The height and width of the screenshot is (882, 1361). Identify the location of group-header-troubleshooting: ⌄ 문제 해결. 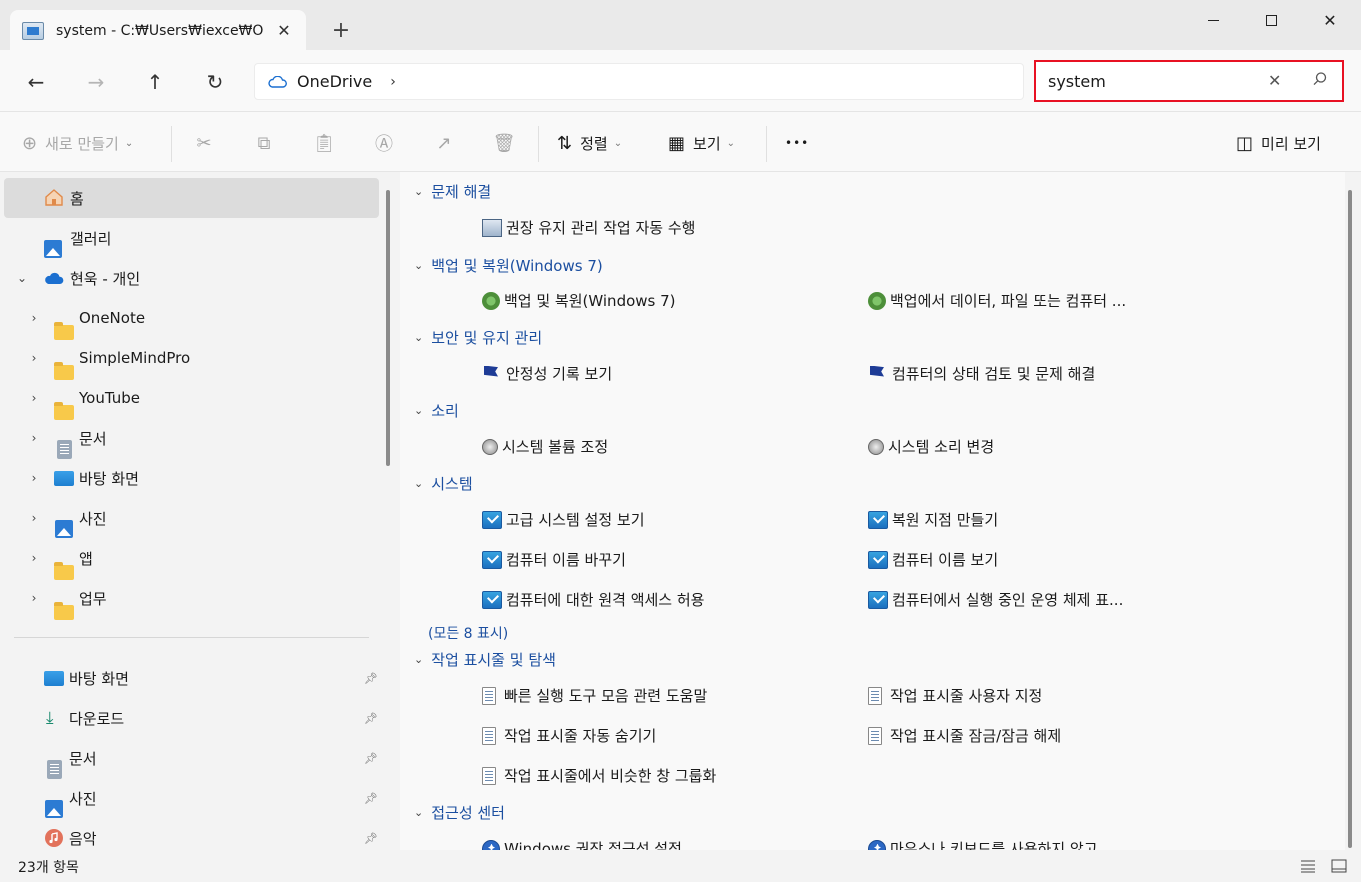
(452, 191).